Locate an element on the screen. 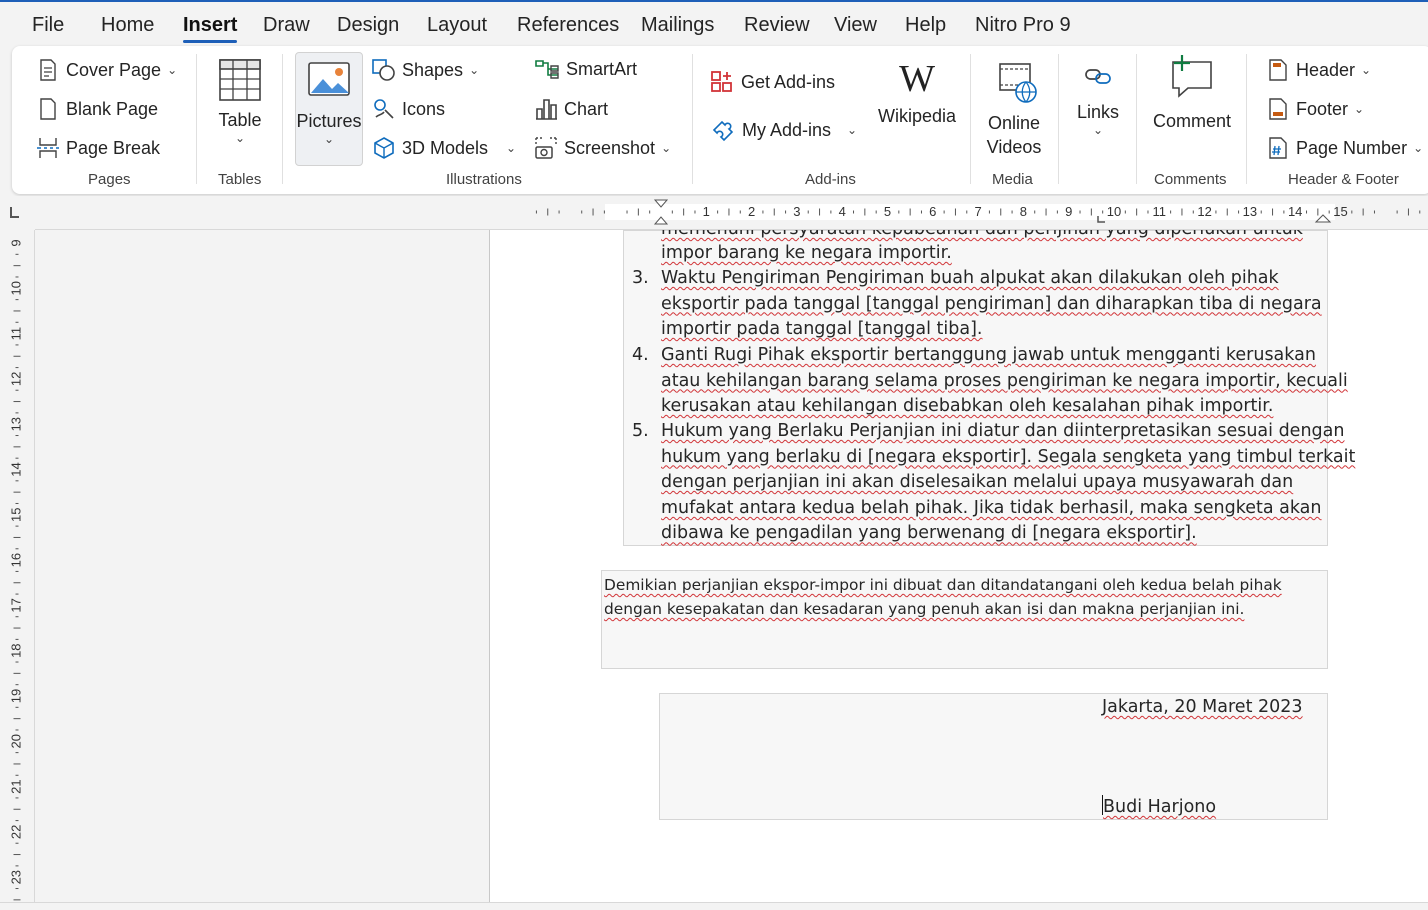 The image size is (1428, 910). icons-button: Icons is located at coordinates (408, 109).